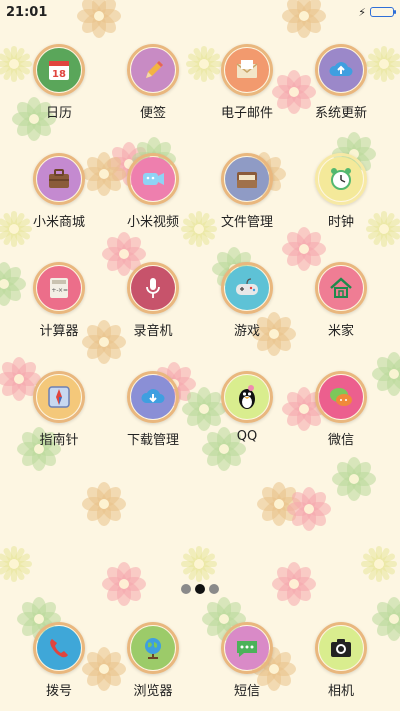 This screenshot has width=400, height=711. I want to click on app-calculator: +- ×= 计算器, so click(59, 316).